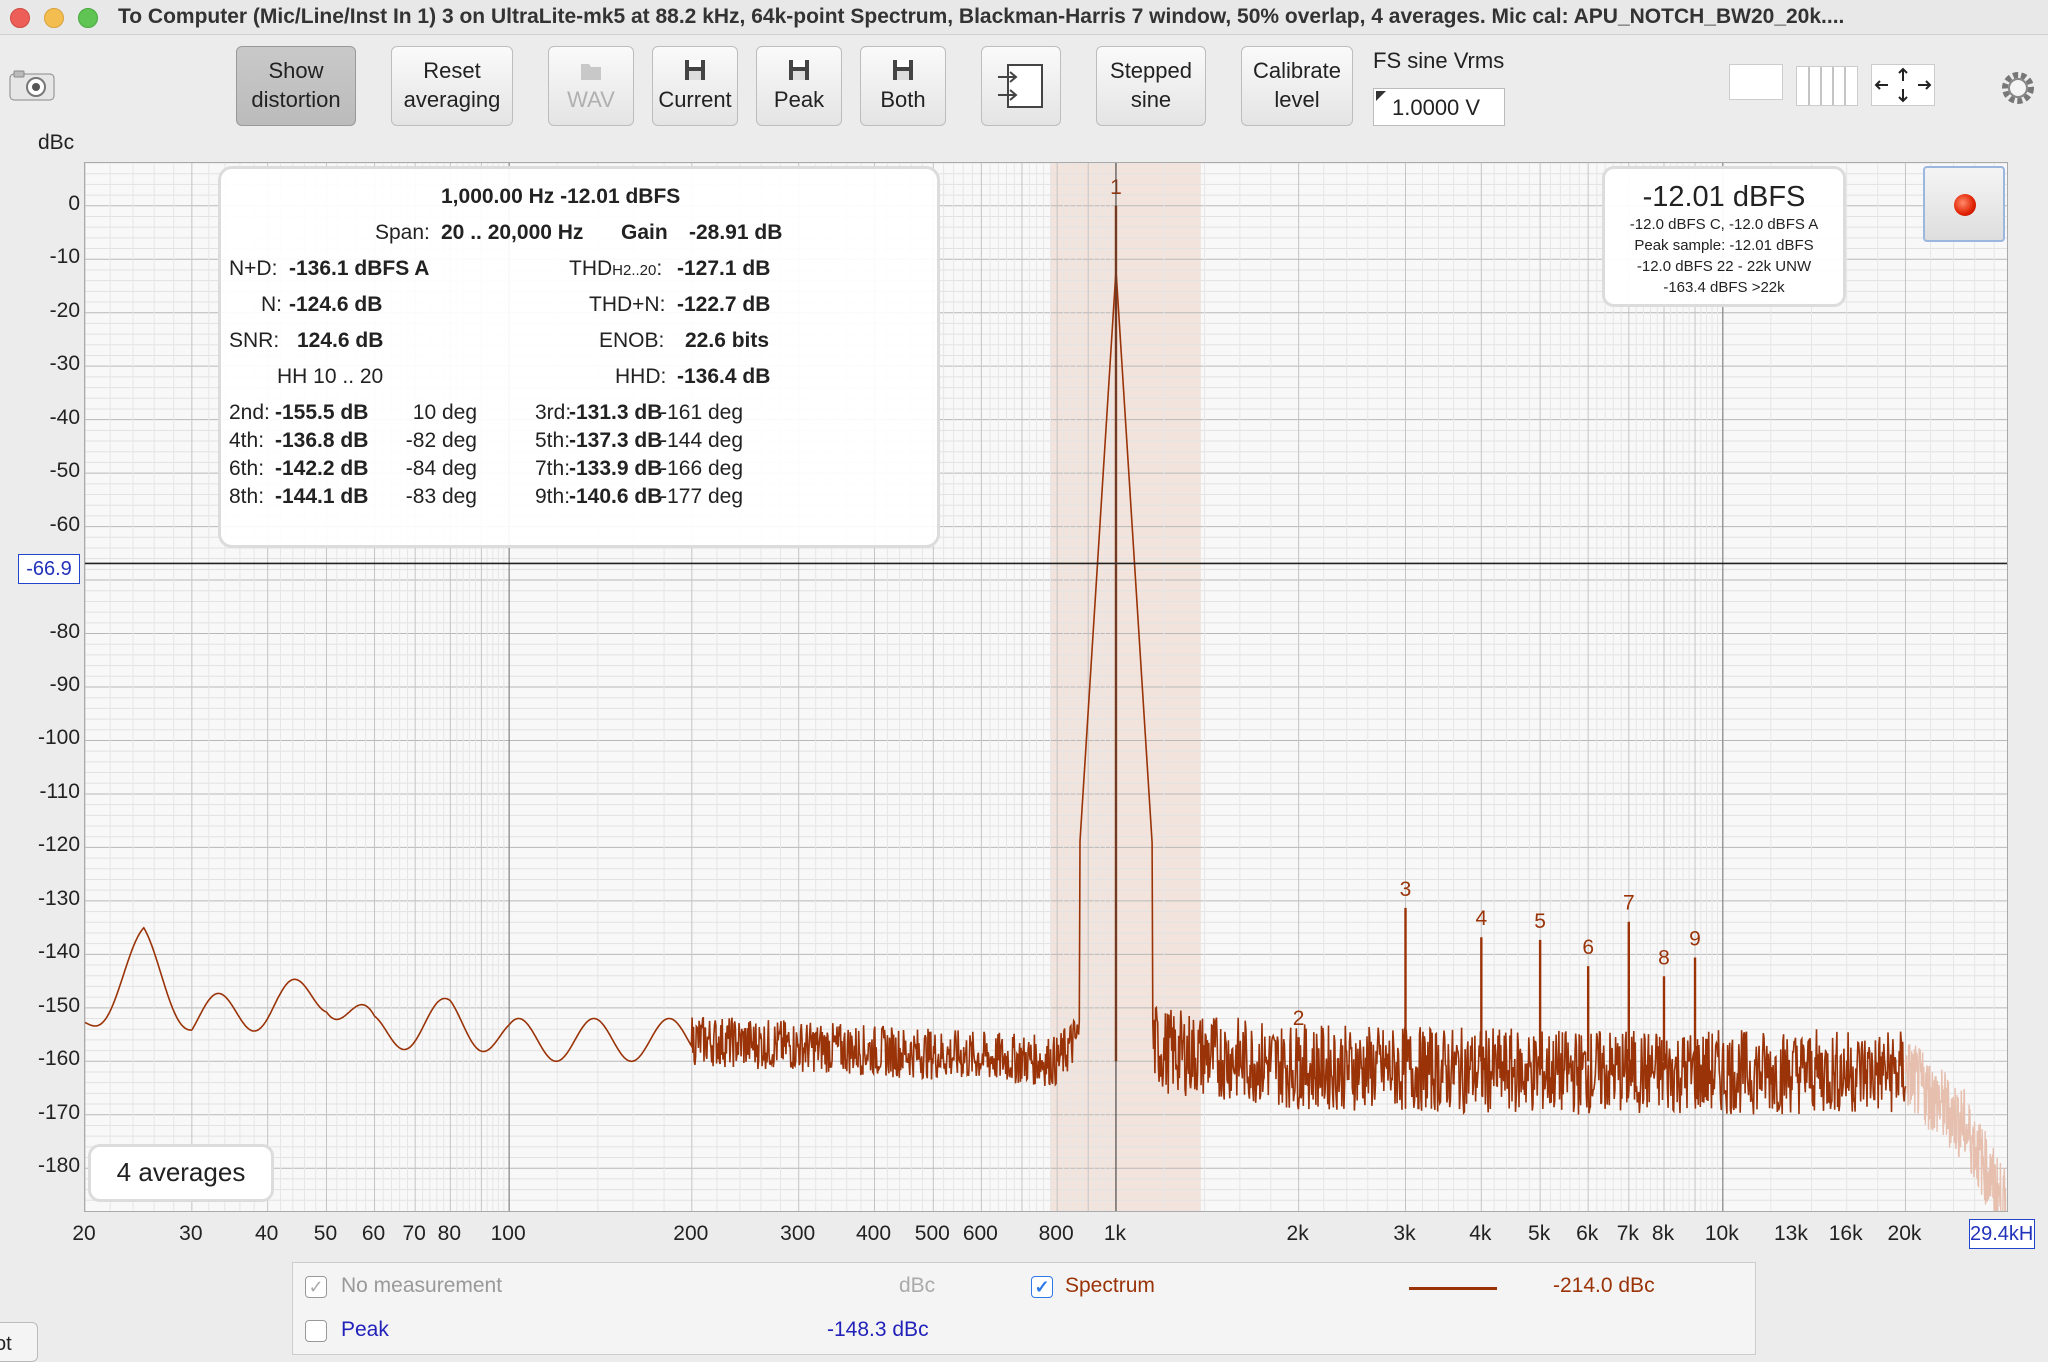 Image resolution: width=2048 pixels, height=1362 pixels. Describe the element at coordinates (1663, 1233) in the screenshot. I see `x-tick-label: 8k` at that location.